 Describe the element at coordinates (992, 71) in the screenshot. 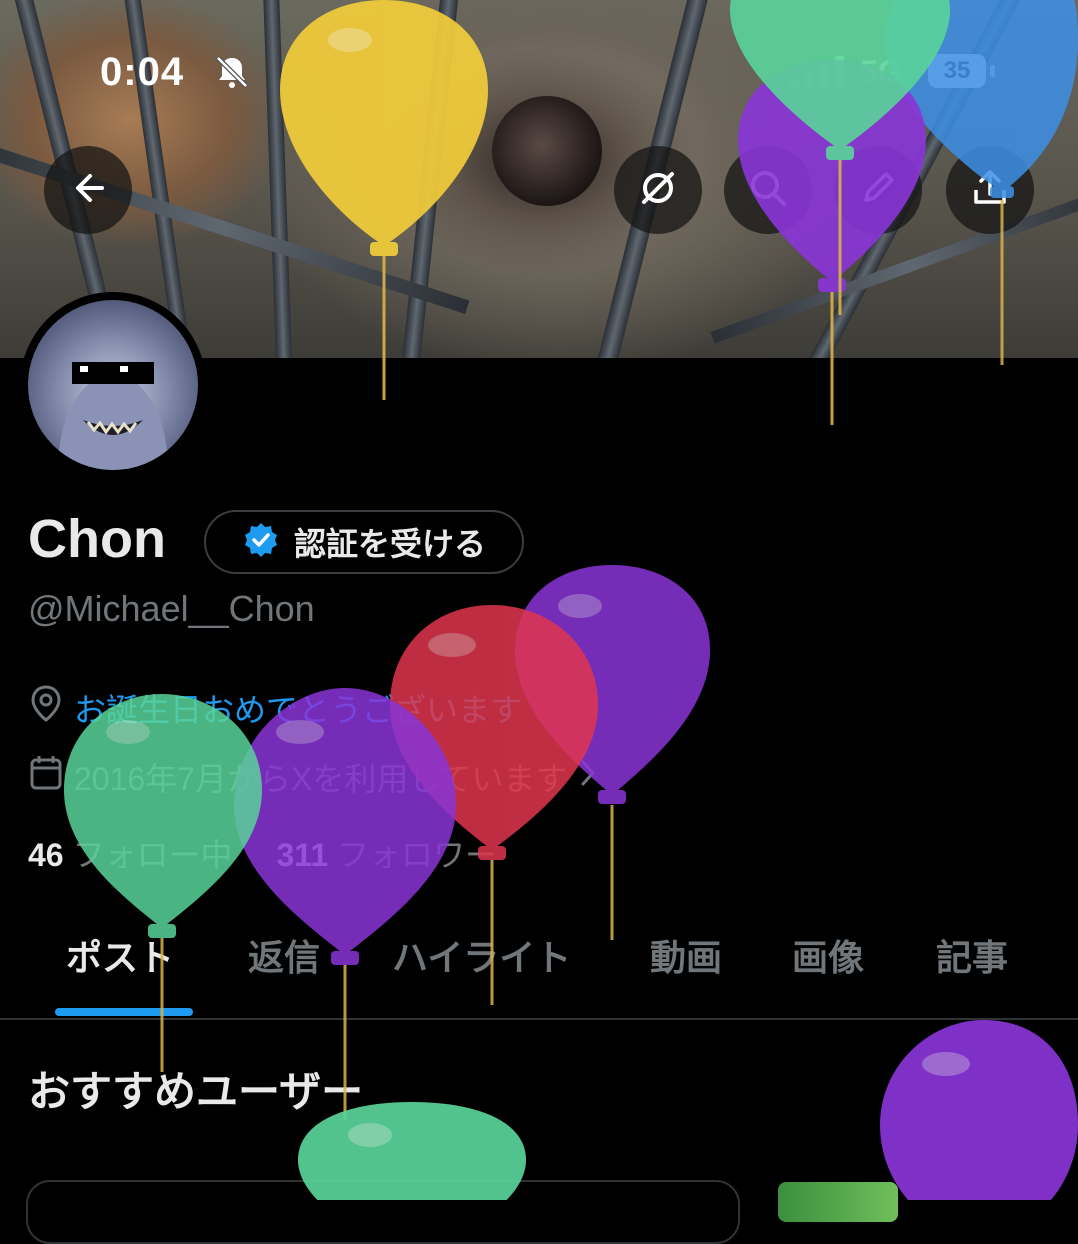

I see `battery-tip` at that location.